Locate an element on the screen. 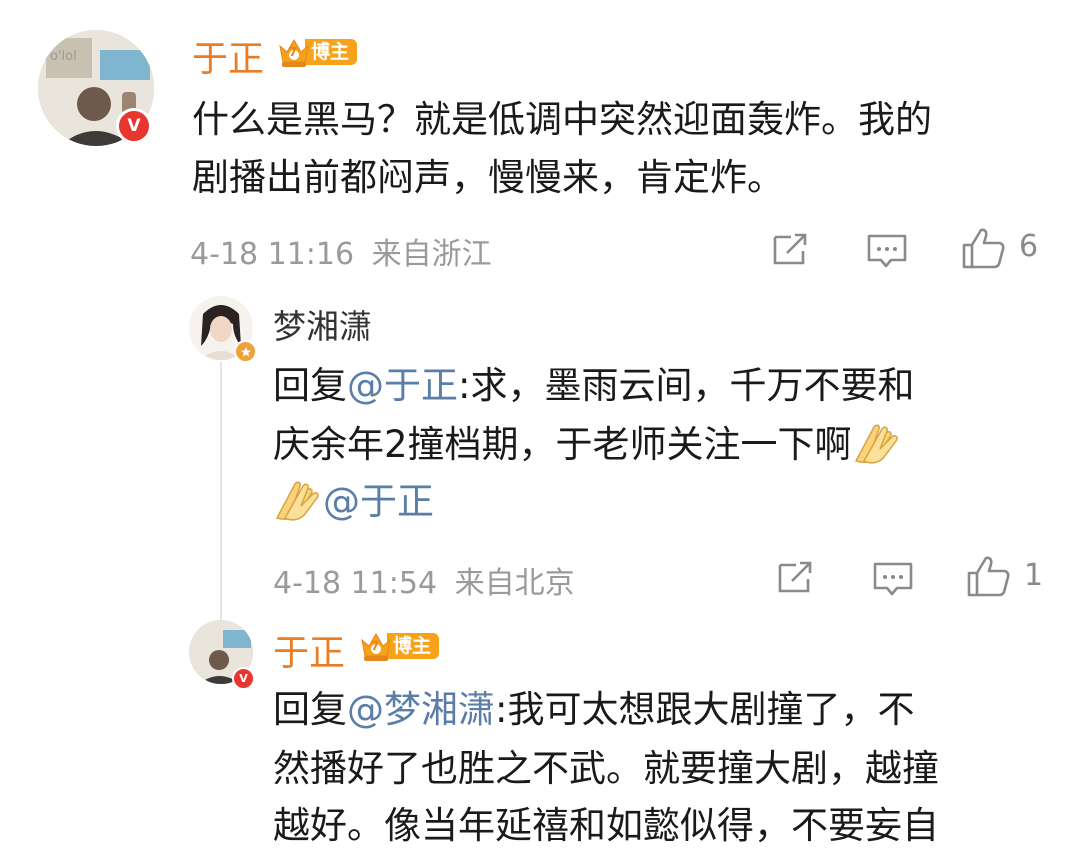 The image size is (1080, 854). comment-text-line1: 什么是黑马？就是低调中突然迎面轰炸。我的 is located at coordinates (562, 119).